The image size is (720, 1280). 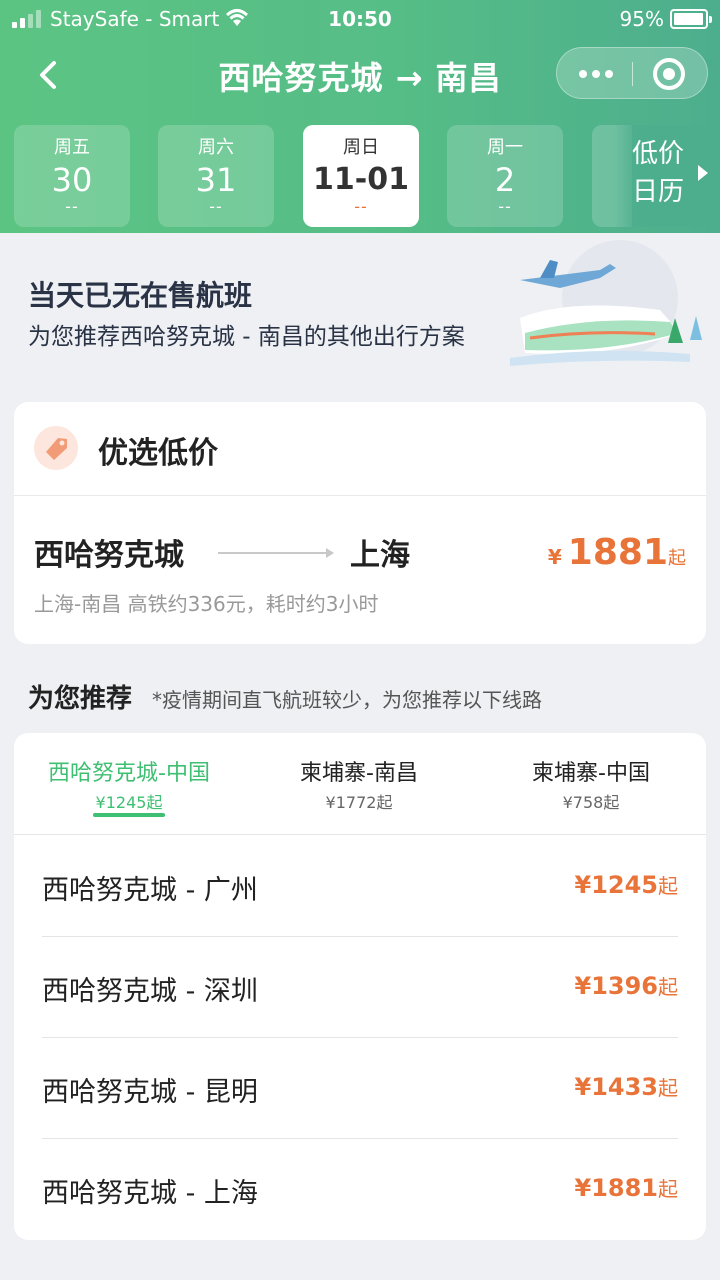 I want to click on tab-label: 柬埔寨-中国, so click(x=591, y=773).